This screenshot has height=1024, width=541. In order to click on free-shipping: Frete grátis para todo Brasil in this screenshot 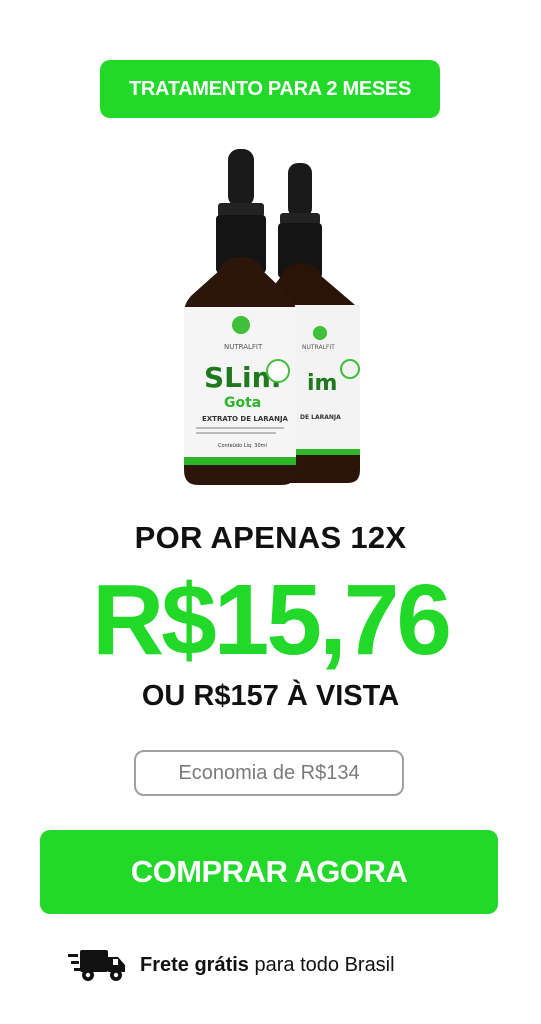, I will do `click(231, 965)`.